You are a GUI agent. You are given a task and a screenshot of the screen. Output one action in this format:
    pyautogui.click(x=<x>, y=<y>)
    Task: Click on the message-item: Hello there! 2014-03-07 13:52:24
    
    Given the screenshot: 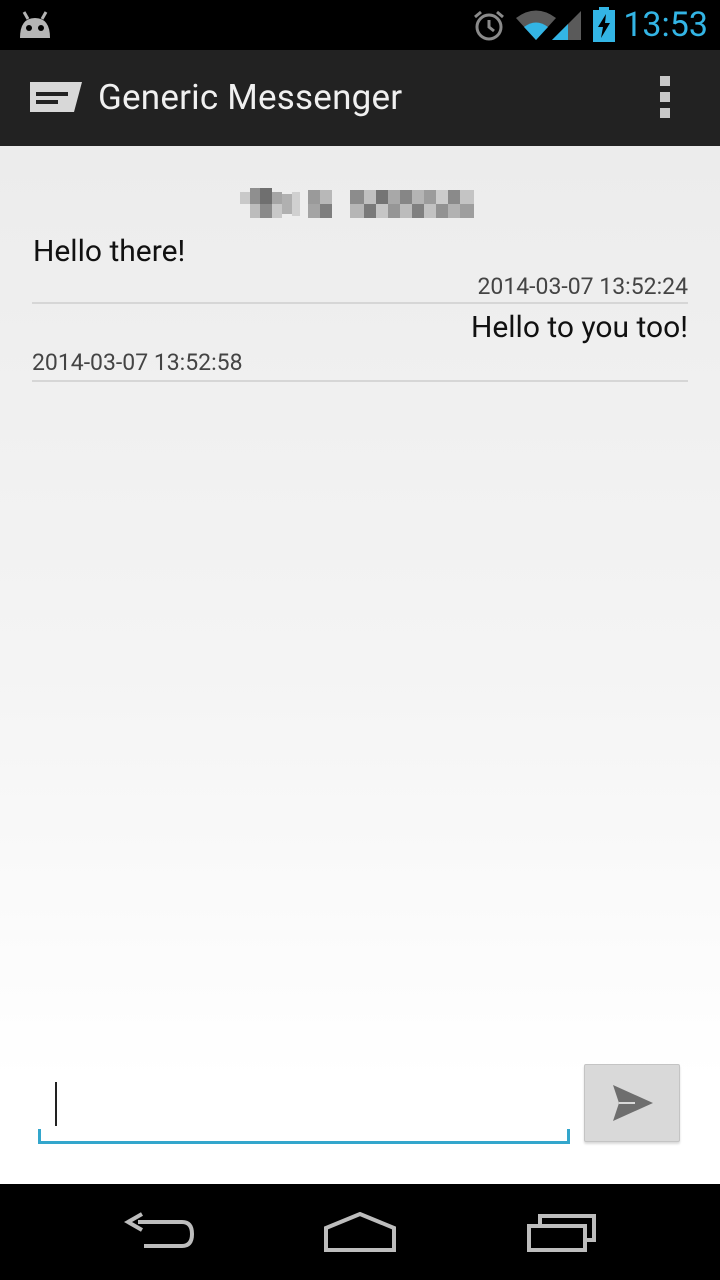 What is the action you would take?
    pyautogui.click(x=360, y=267)
    